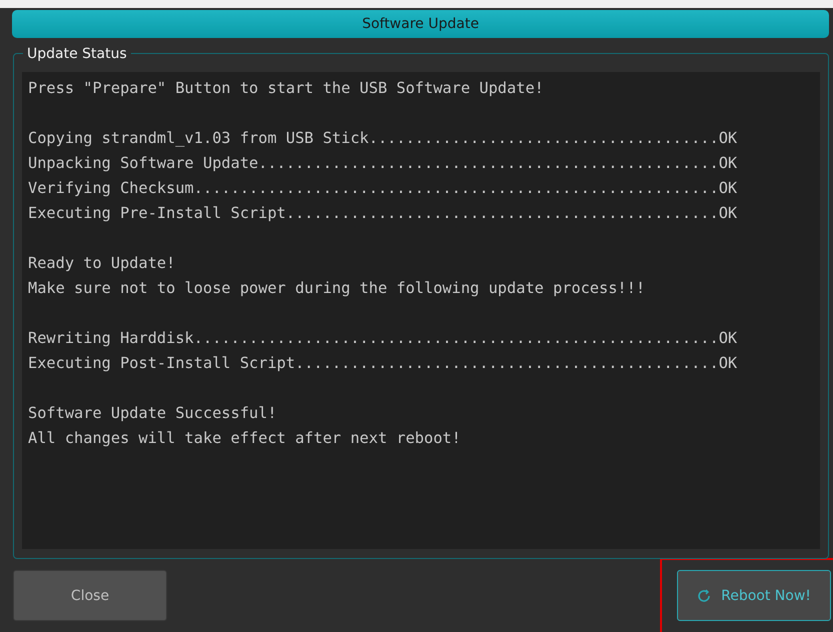 The height and width of the screenshot is (632, 833). What do you see at coordinates (383, 338) in the screenshot?
I see `log-line: Rewriting Harddisk.........................................................OK` at bounding box center [383, 338].